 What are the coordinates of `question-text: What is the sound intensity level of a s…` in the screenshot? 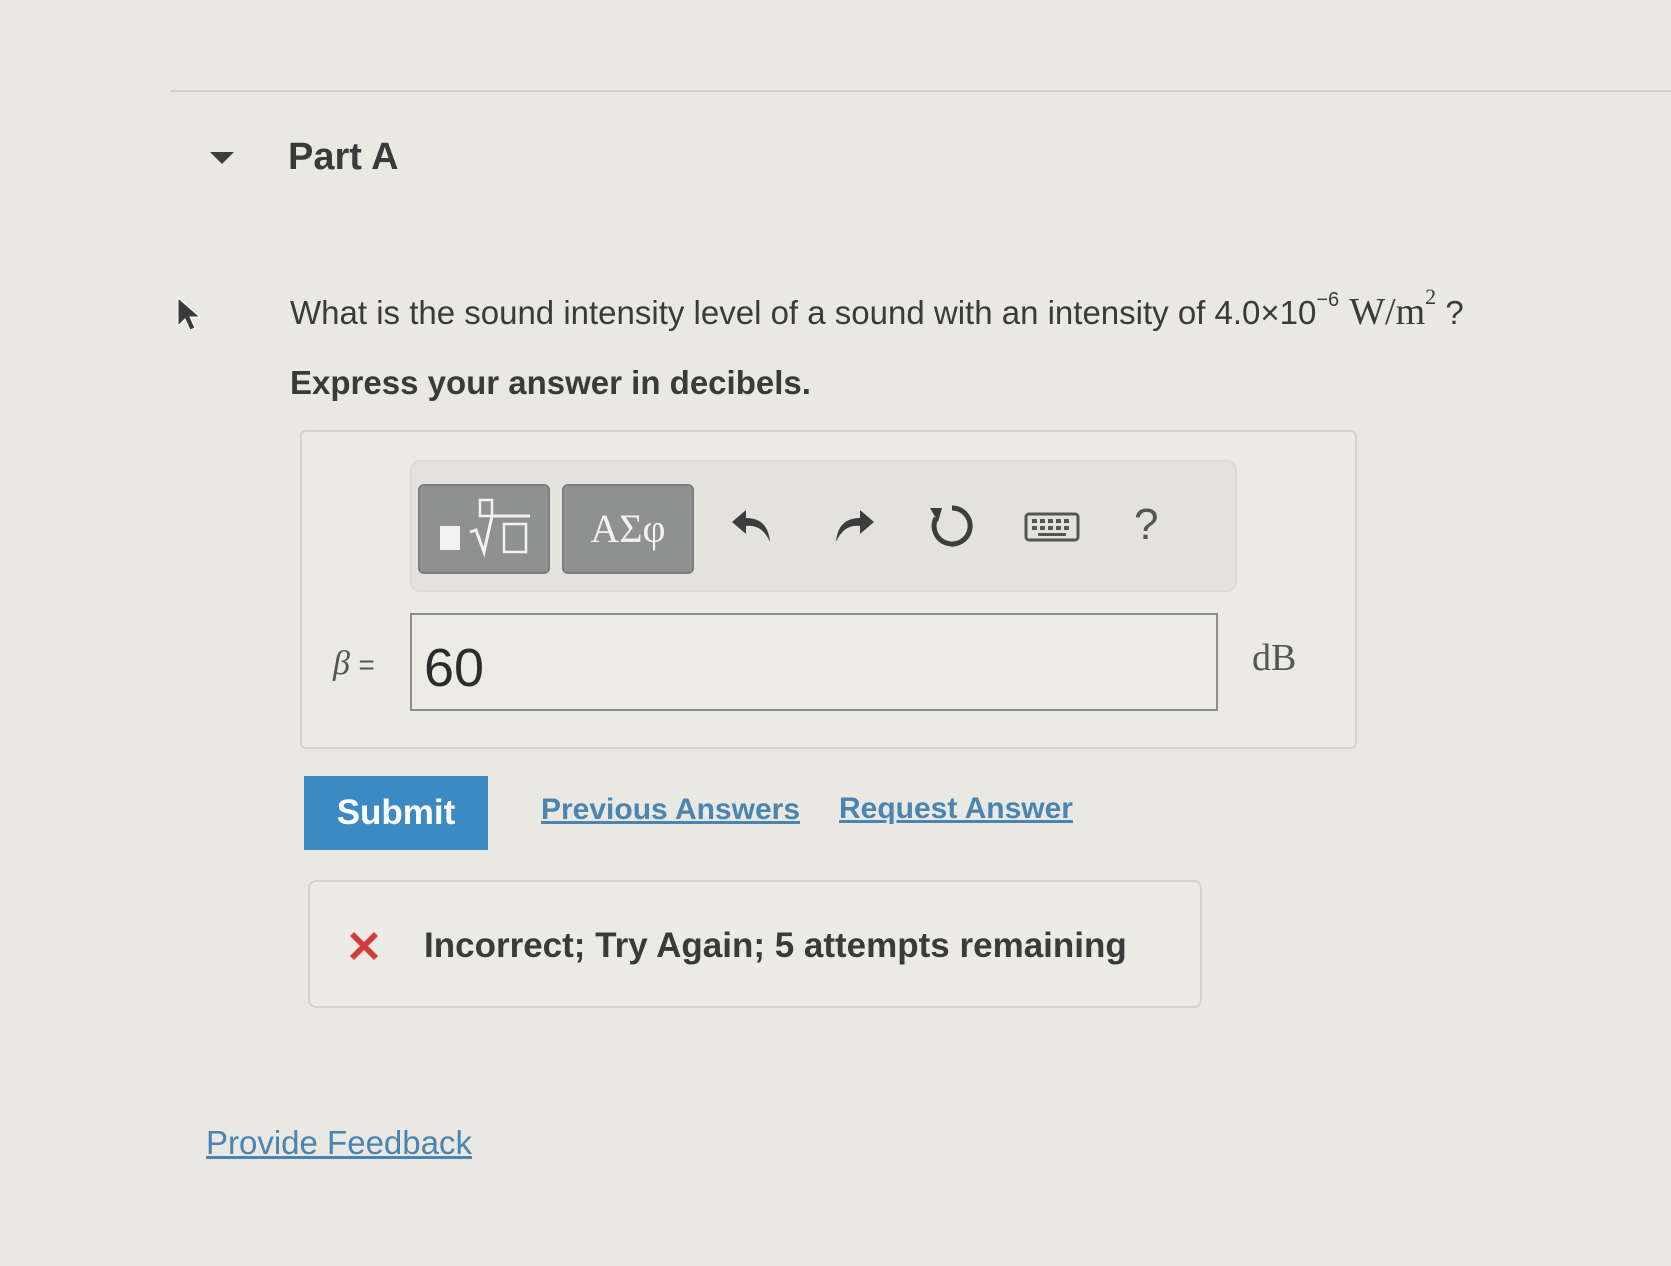 It's located at (877, 309).